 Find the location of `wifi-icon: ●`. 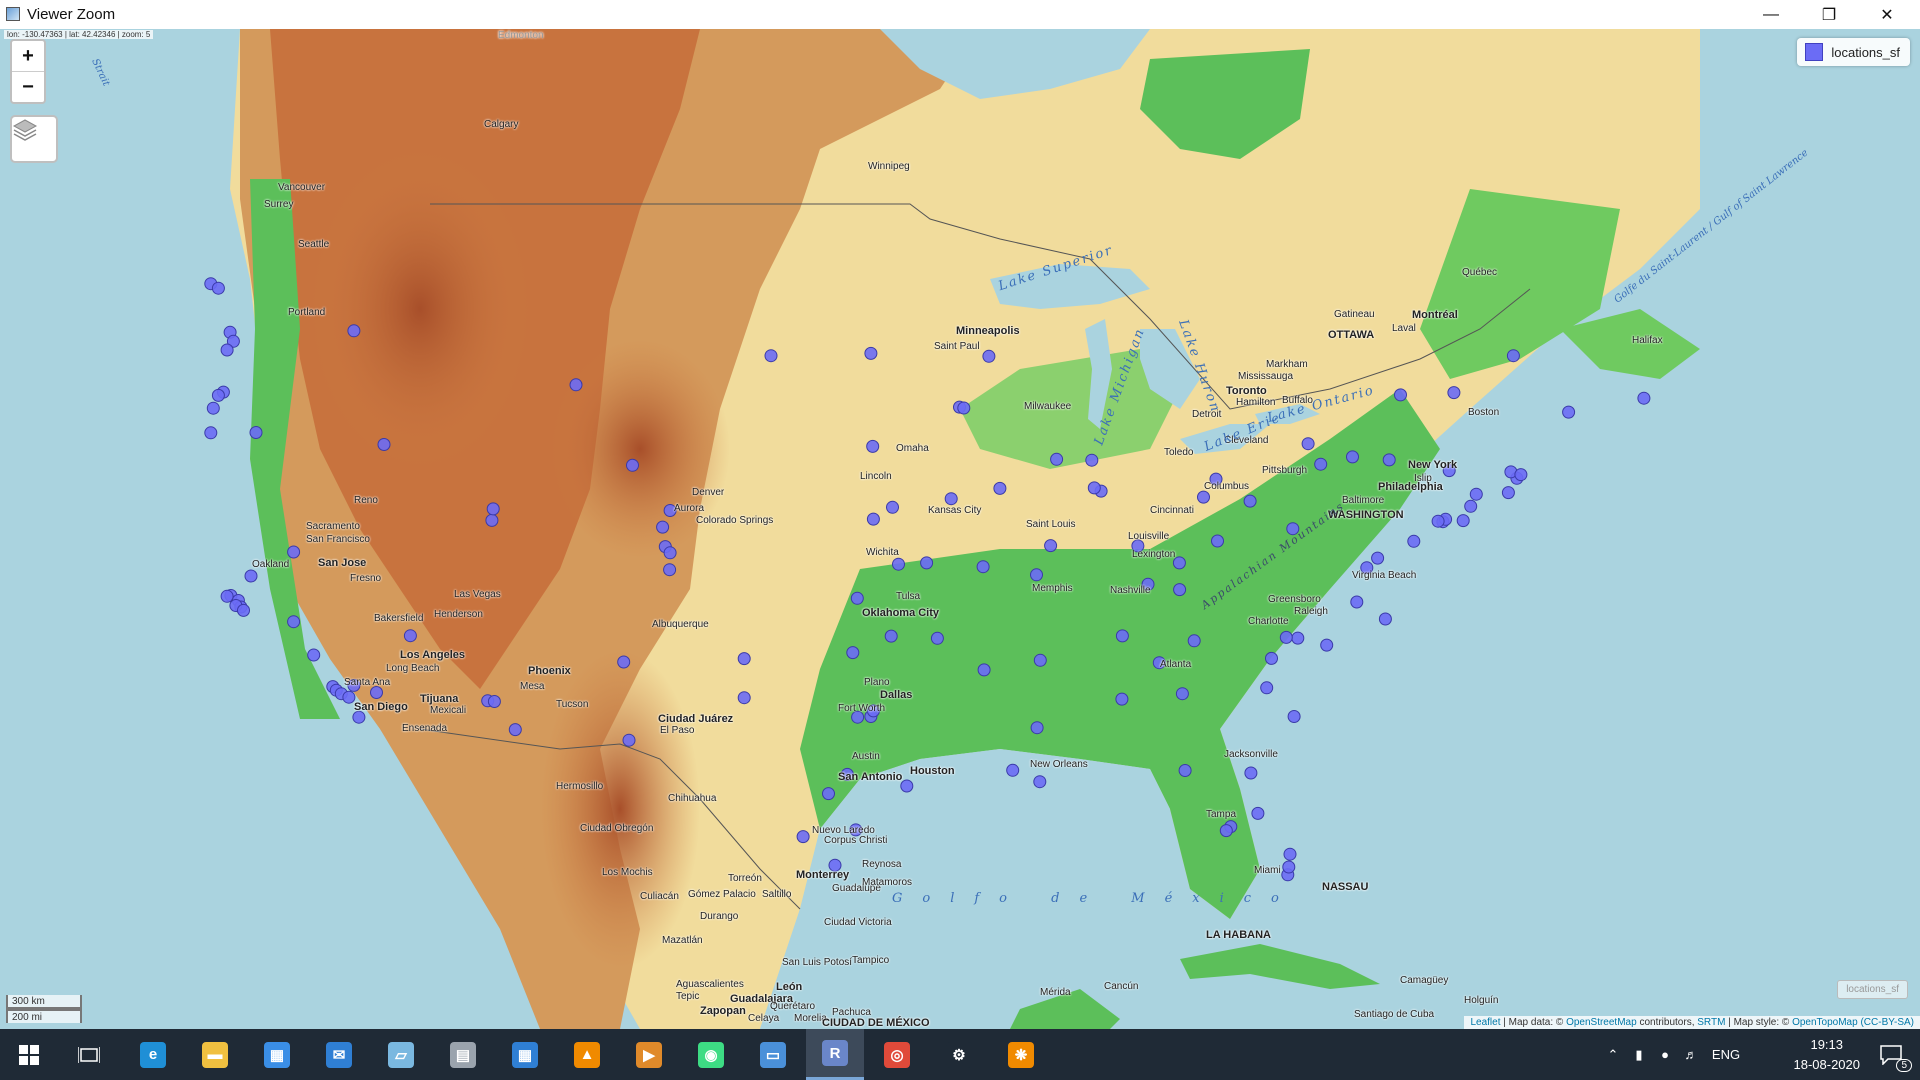

wifi-icon: ● is located at coordinates (1665, 1054).